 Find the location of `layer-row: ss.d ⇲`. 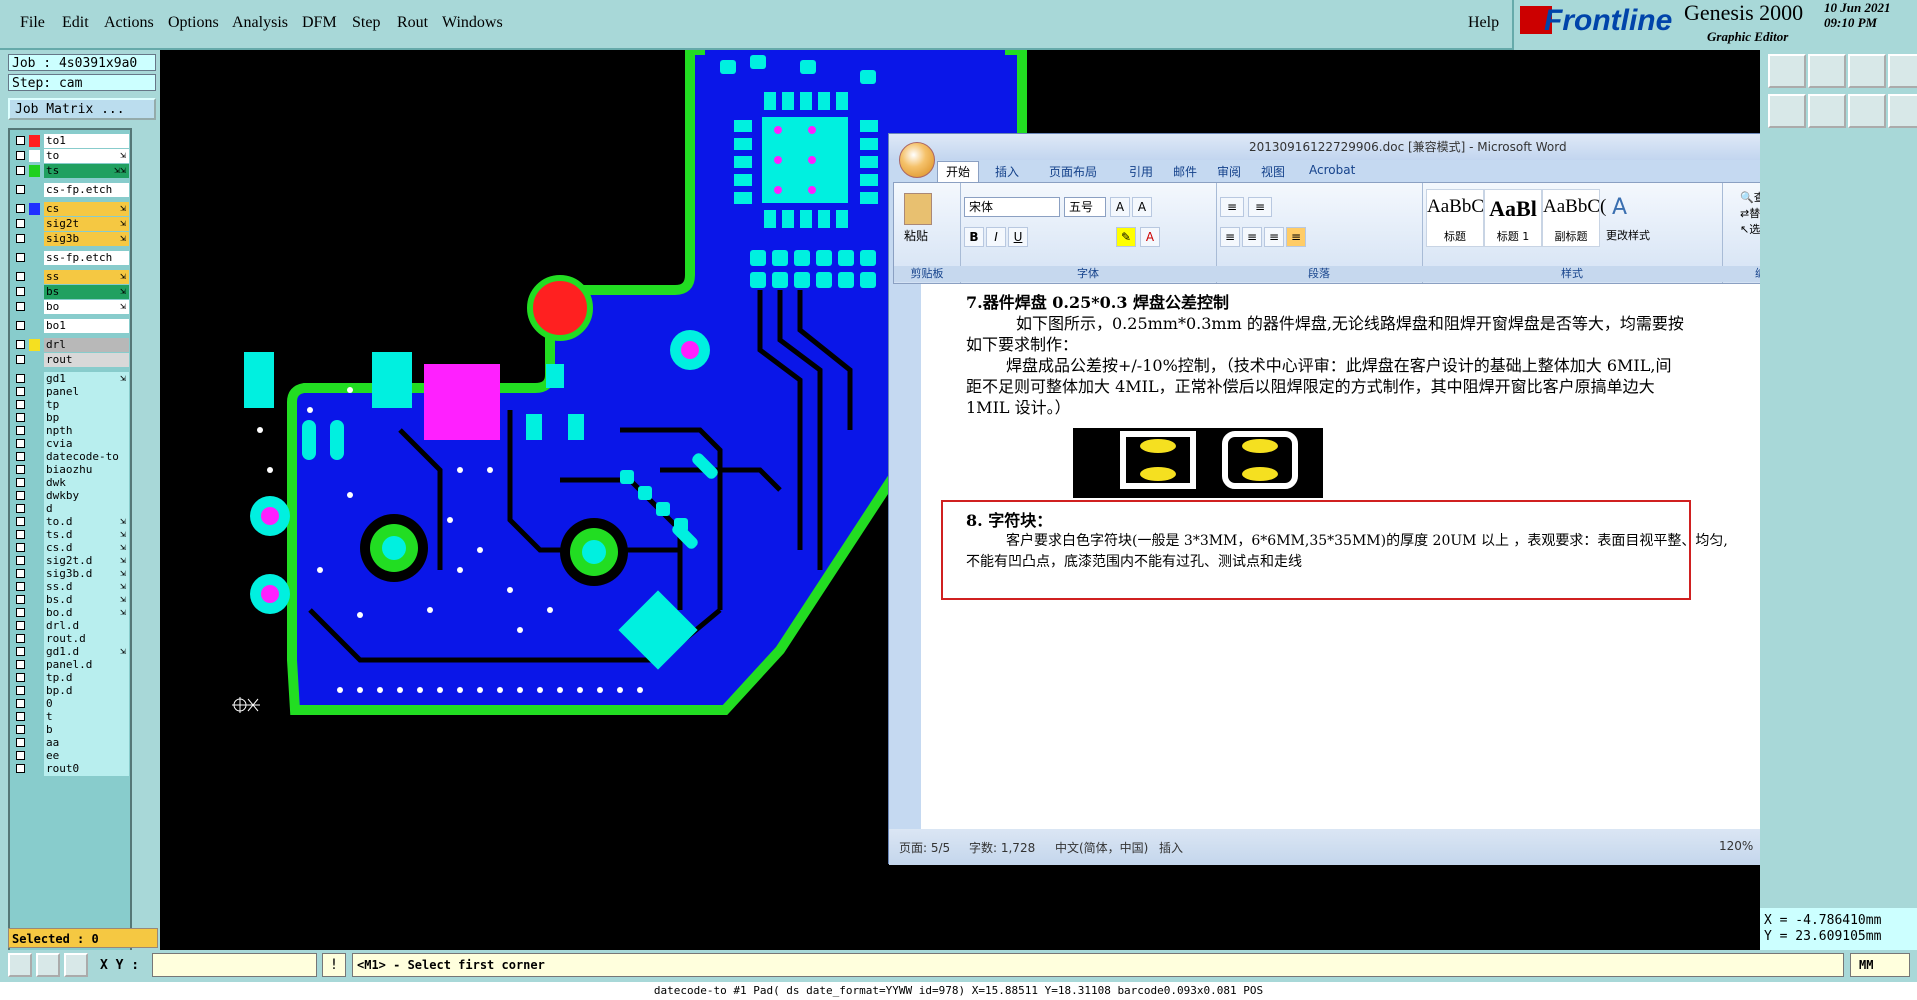

layer-row: ss.d ⇲ is located at coordinates (72, 587).